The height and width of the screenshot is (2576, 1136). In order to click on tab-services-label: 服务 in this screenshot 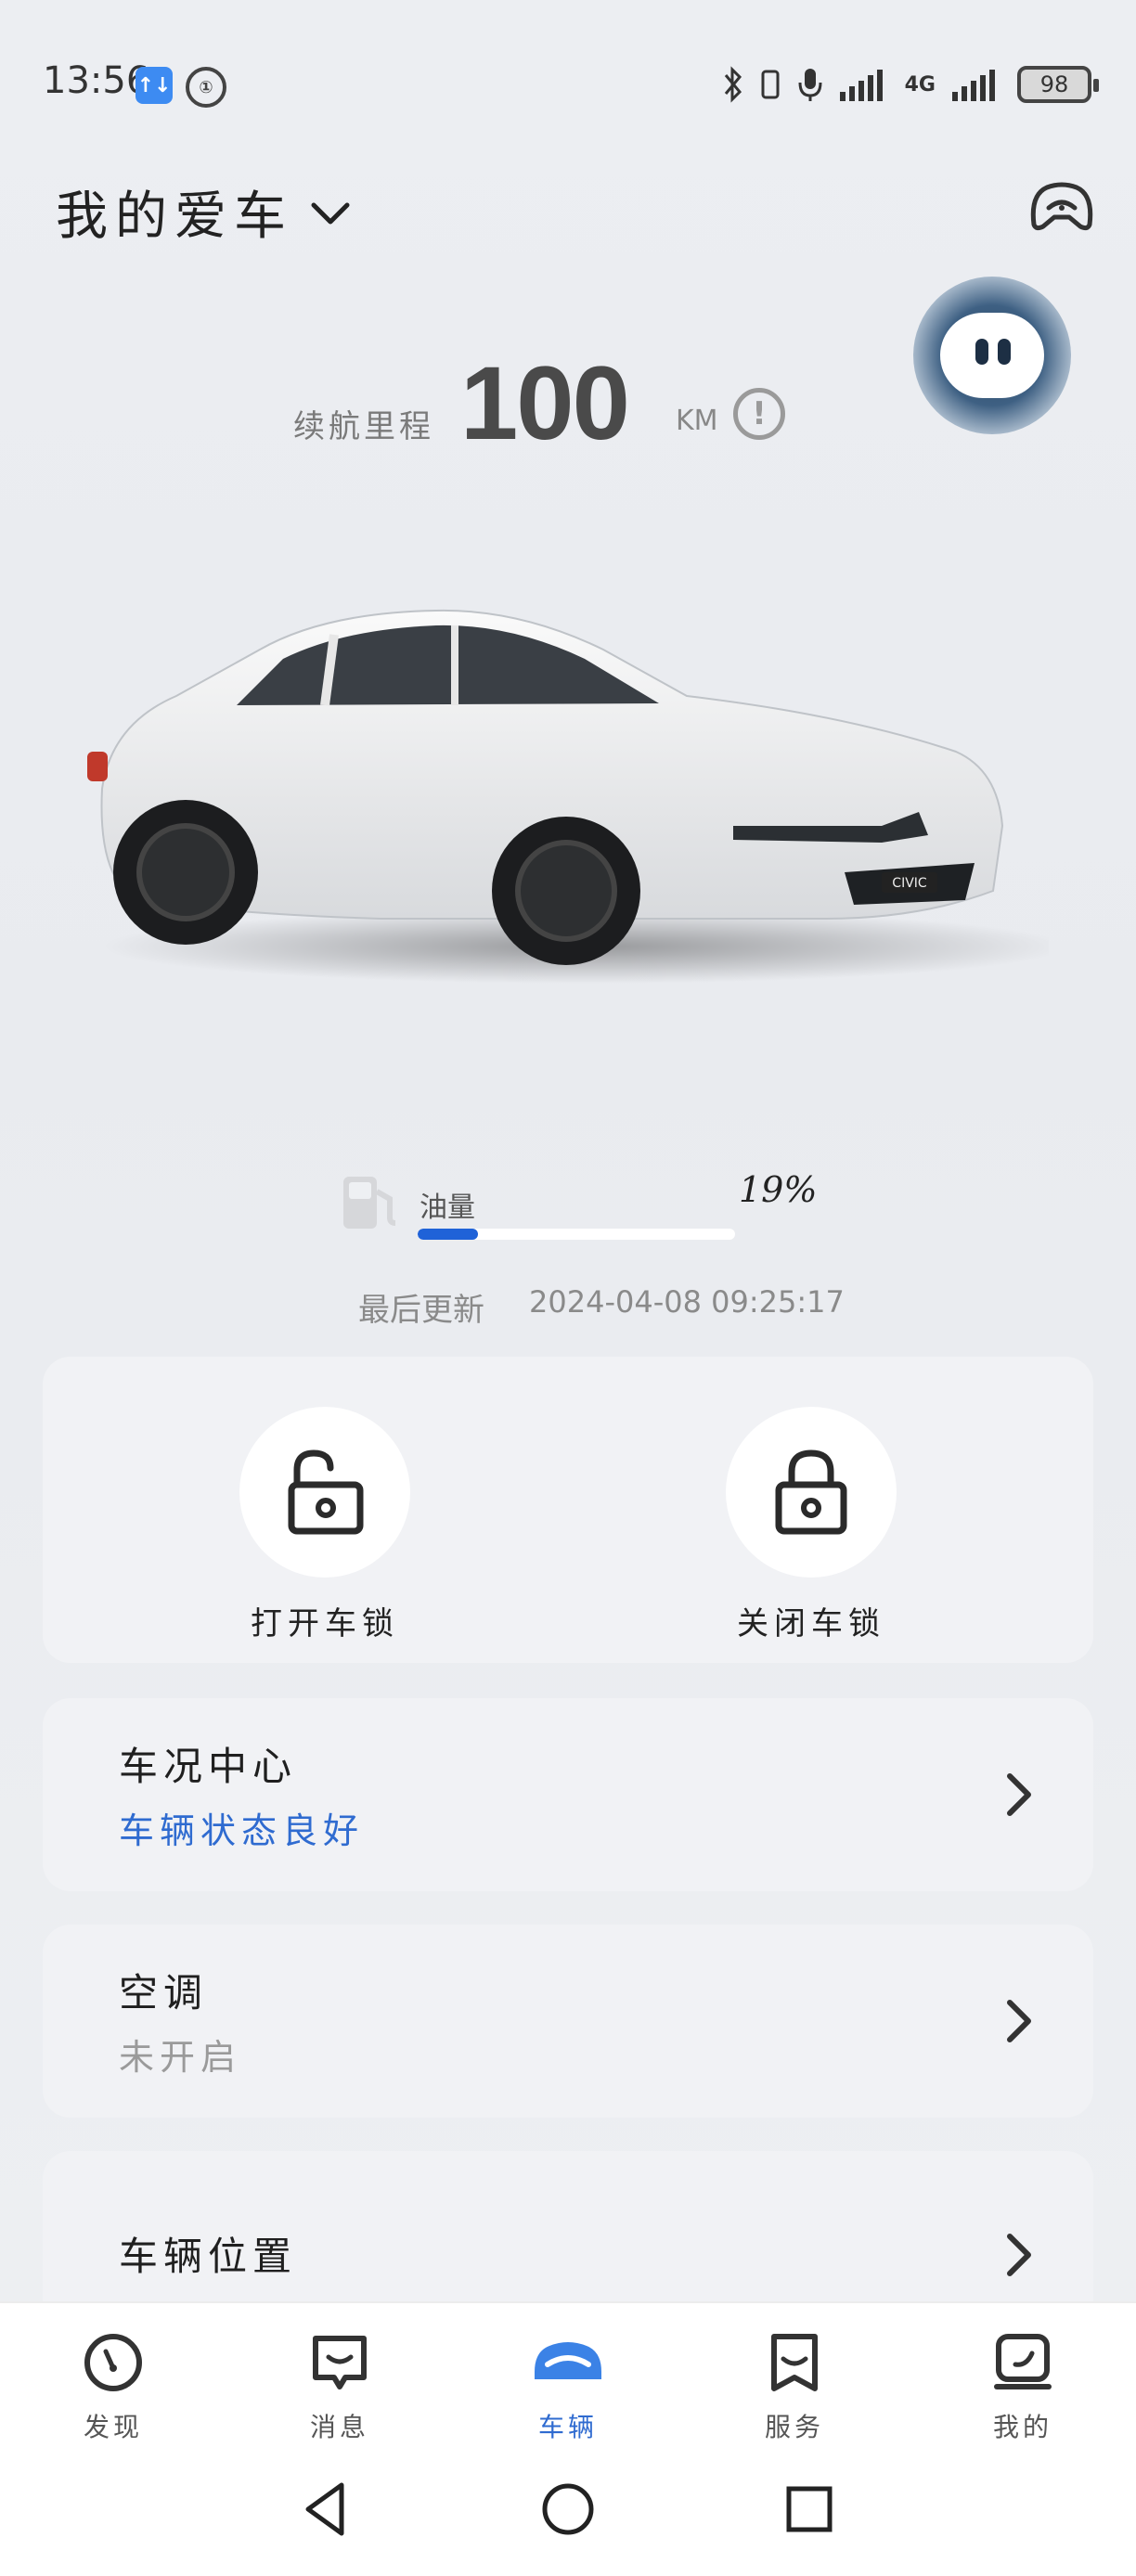, I will do `click(794, 2427)`.